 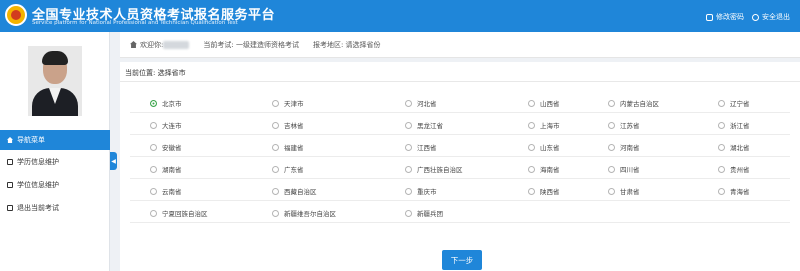 I want to click on province-option: 湖北省, so click(x=734, y=147).